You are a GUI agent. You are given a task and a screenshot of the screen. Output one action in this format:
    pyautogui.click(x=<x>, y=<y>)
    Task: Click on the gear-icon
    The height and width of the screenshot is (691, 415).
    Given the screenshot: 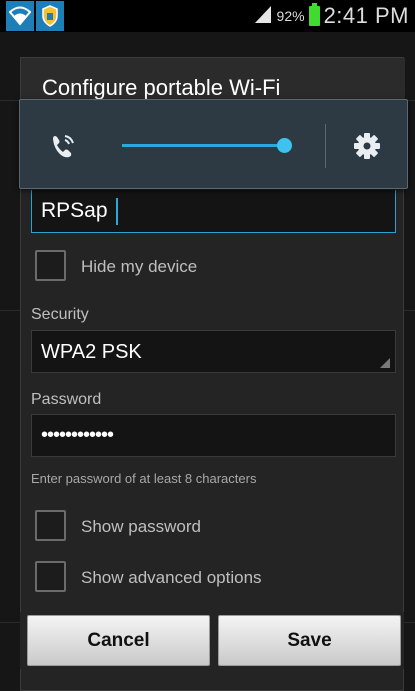 What is the action you would take?
    pyautogui.click(x=367, y=146)
    